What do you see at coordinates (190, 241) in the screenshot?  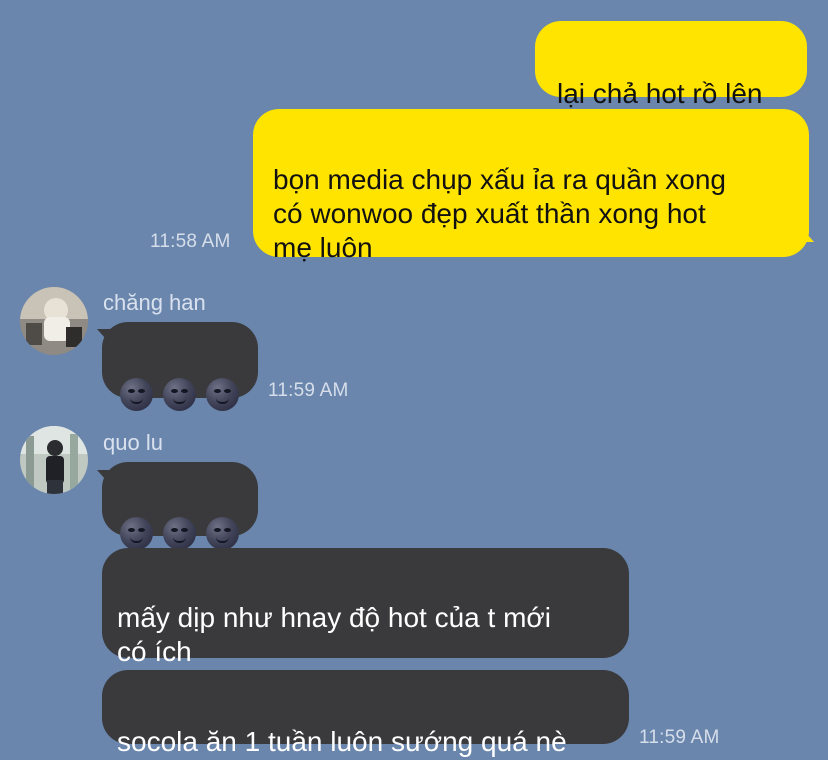 I see `timestamp: 11:58 AM` at bounding box center [190, 241].